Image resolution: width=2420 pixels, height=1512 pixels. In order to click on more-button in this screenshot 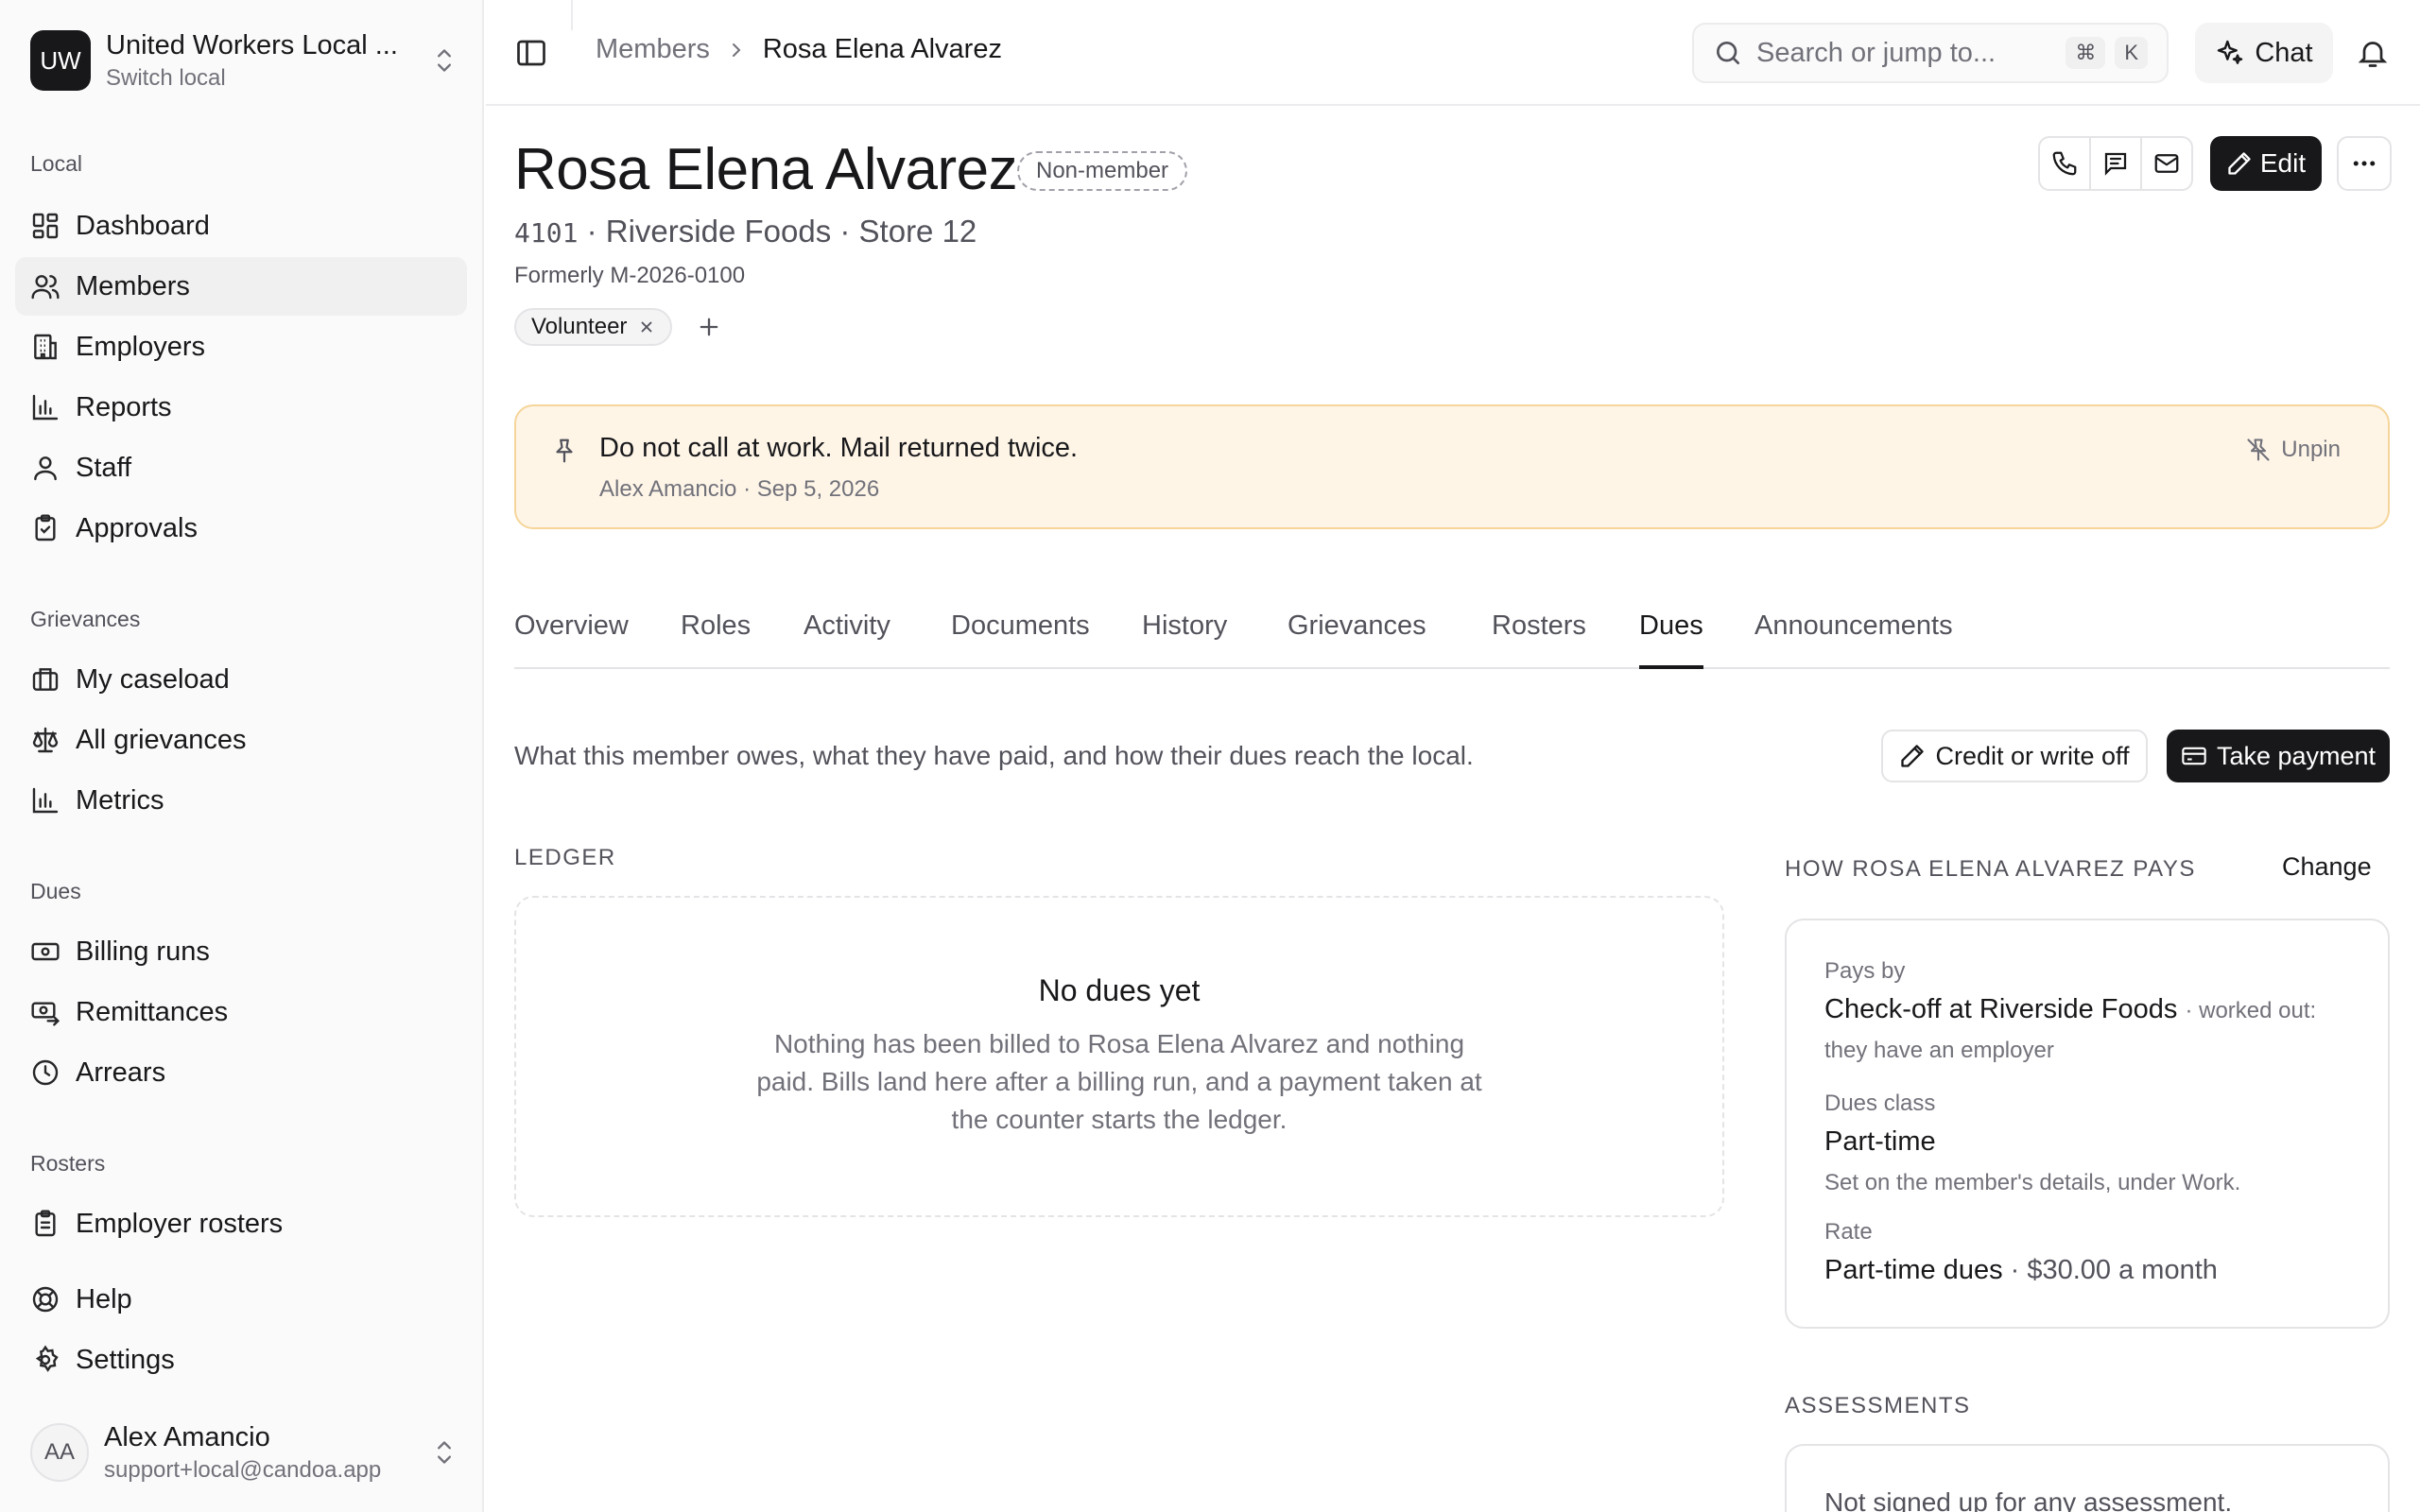, I will do `click(2364, 163)`.